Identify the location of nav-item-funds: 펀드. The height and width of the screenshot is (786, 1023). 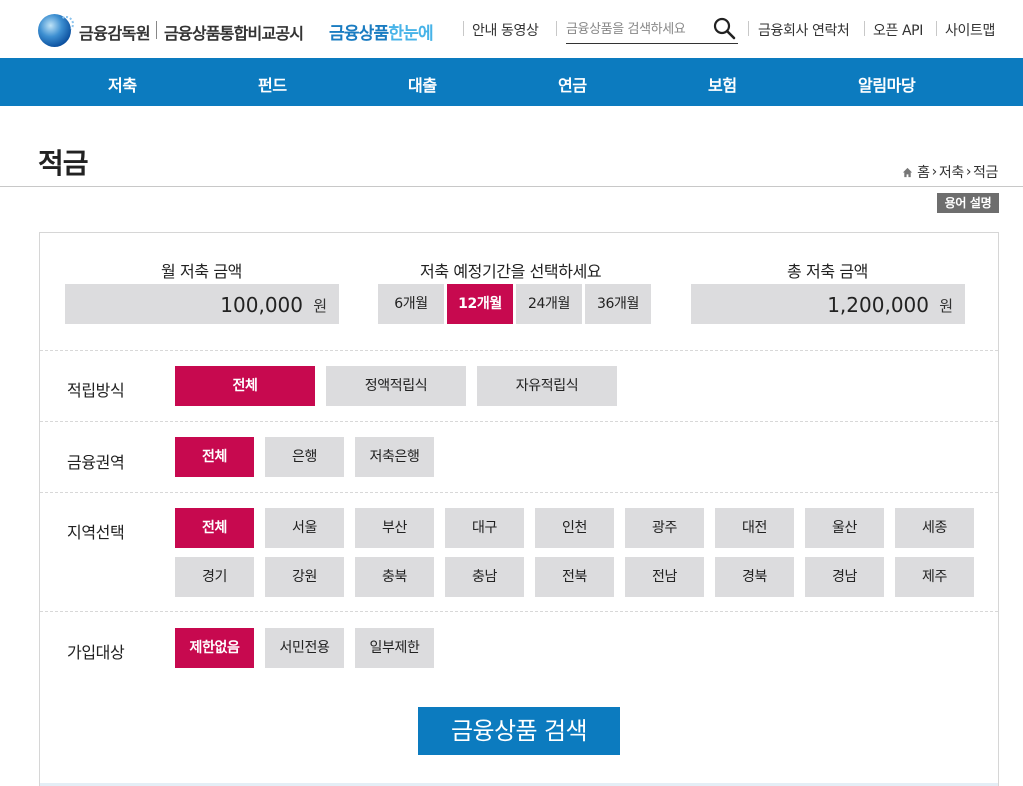
(272, 84).